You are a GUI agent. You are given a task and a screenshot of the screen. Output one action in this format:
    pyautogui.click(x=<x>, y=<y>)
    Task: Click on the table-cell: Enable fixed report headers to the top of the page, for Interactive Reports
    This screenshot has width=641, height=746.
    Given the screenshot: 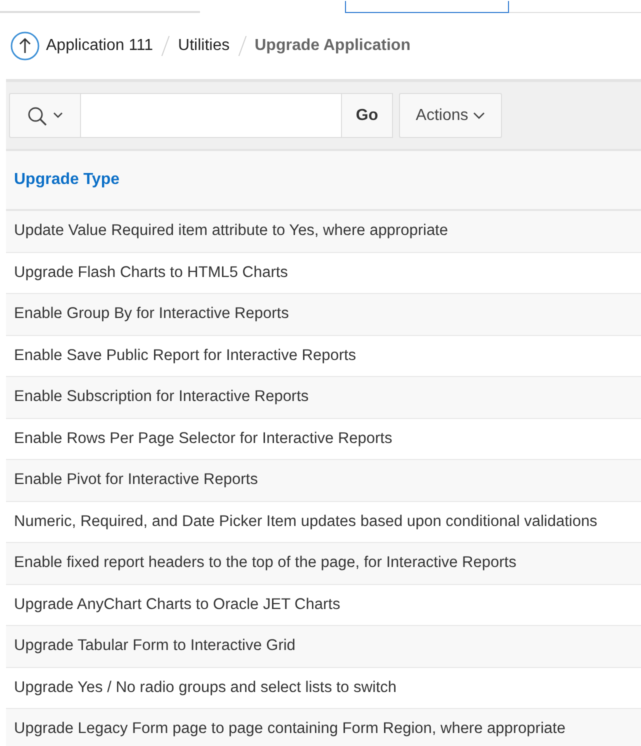 What is the action you would take?
    pyautogui.click(x=265, y=563)
    